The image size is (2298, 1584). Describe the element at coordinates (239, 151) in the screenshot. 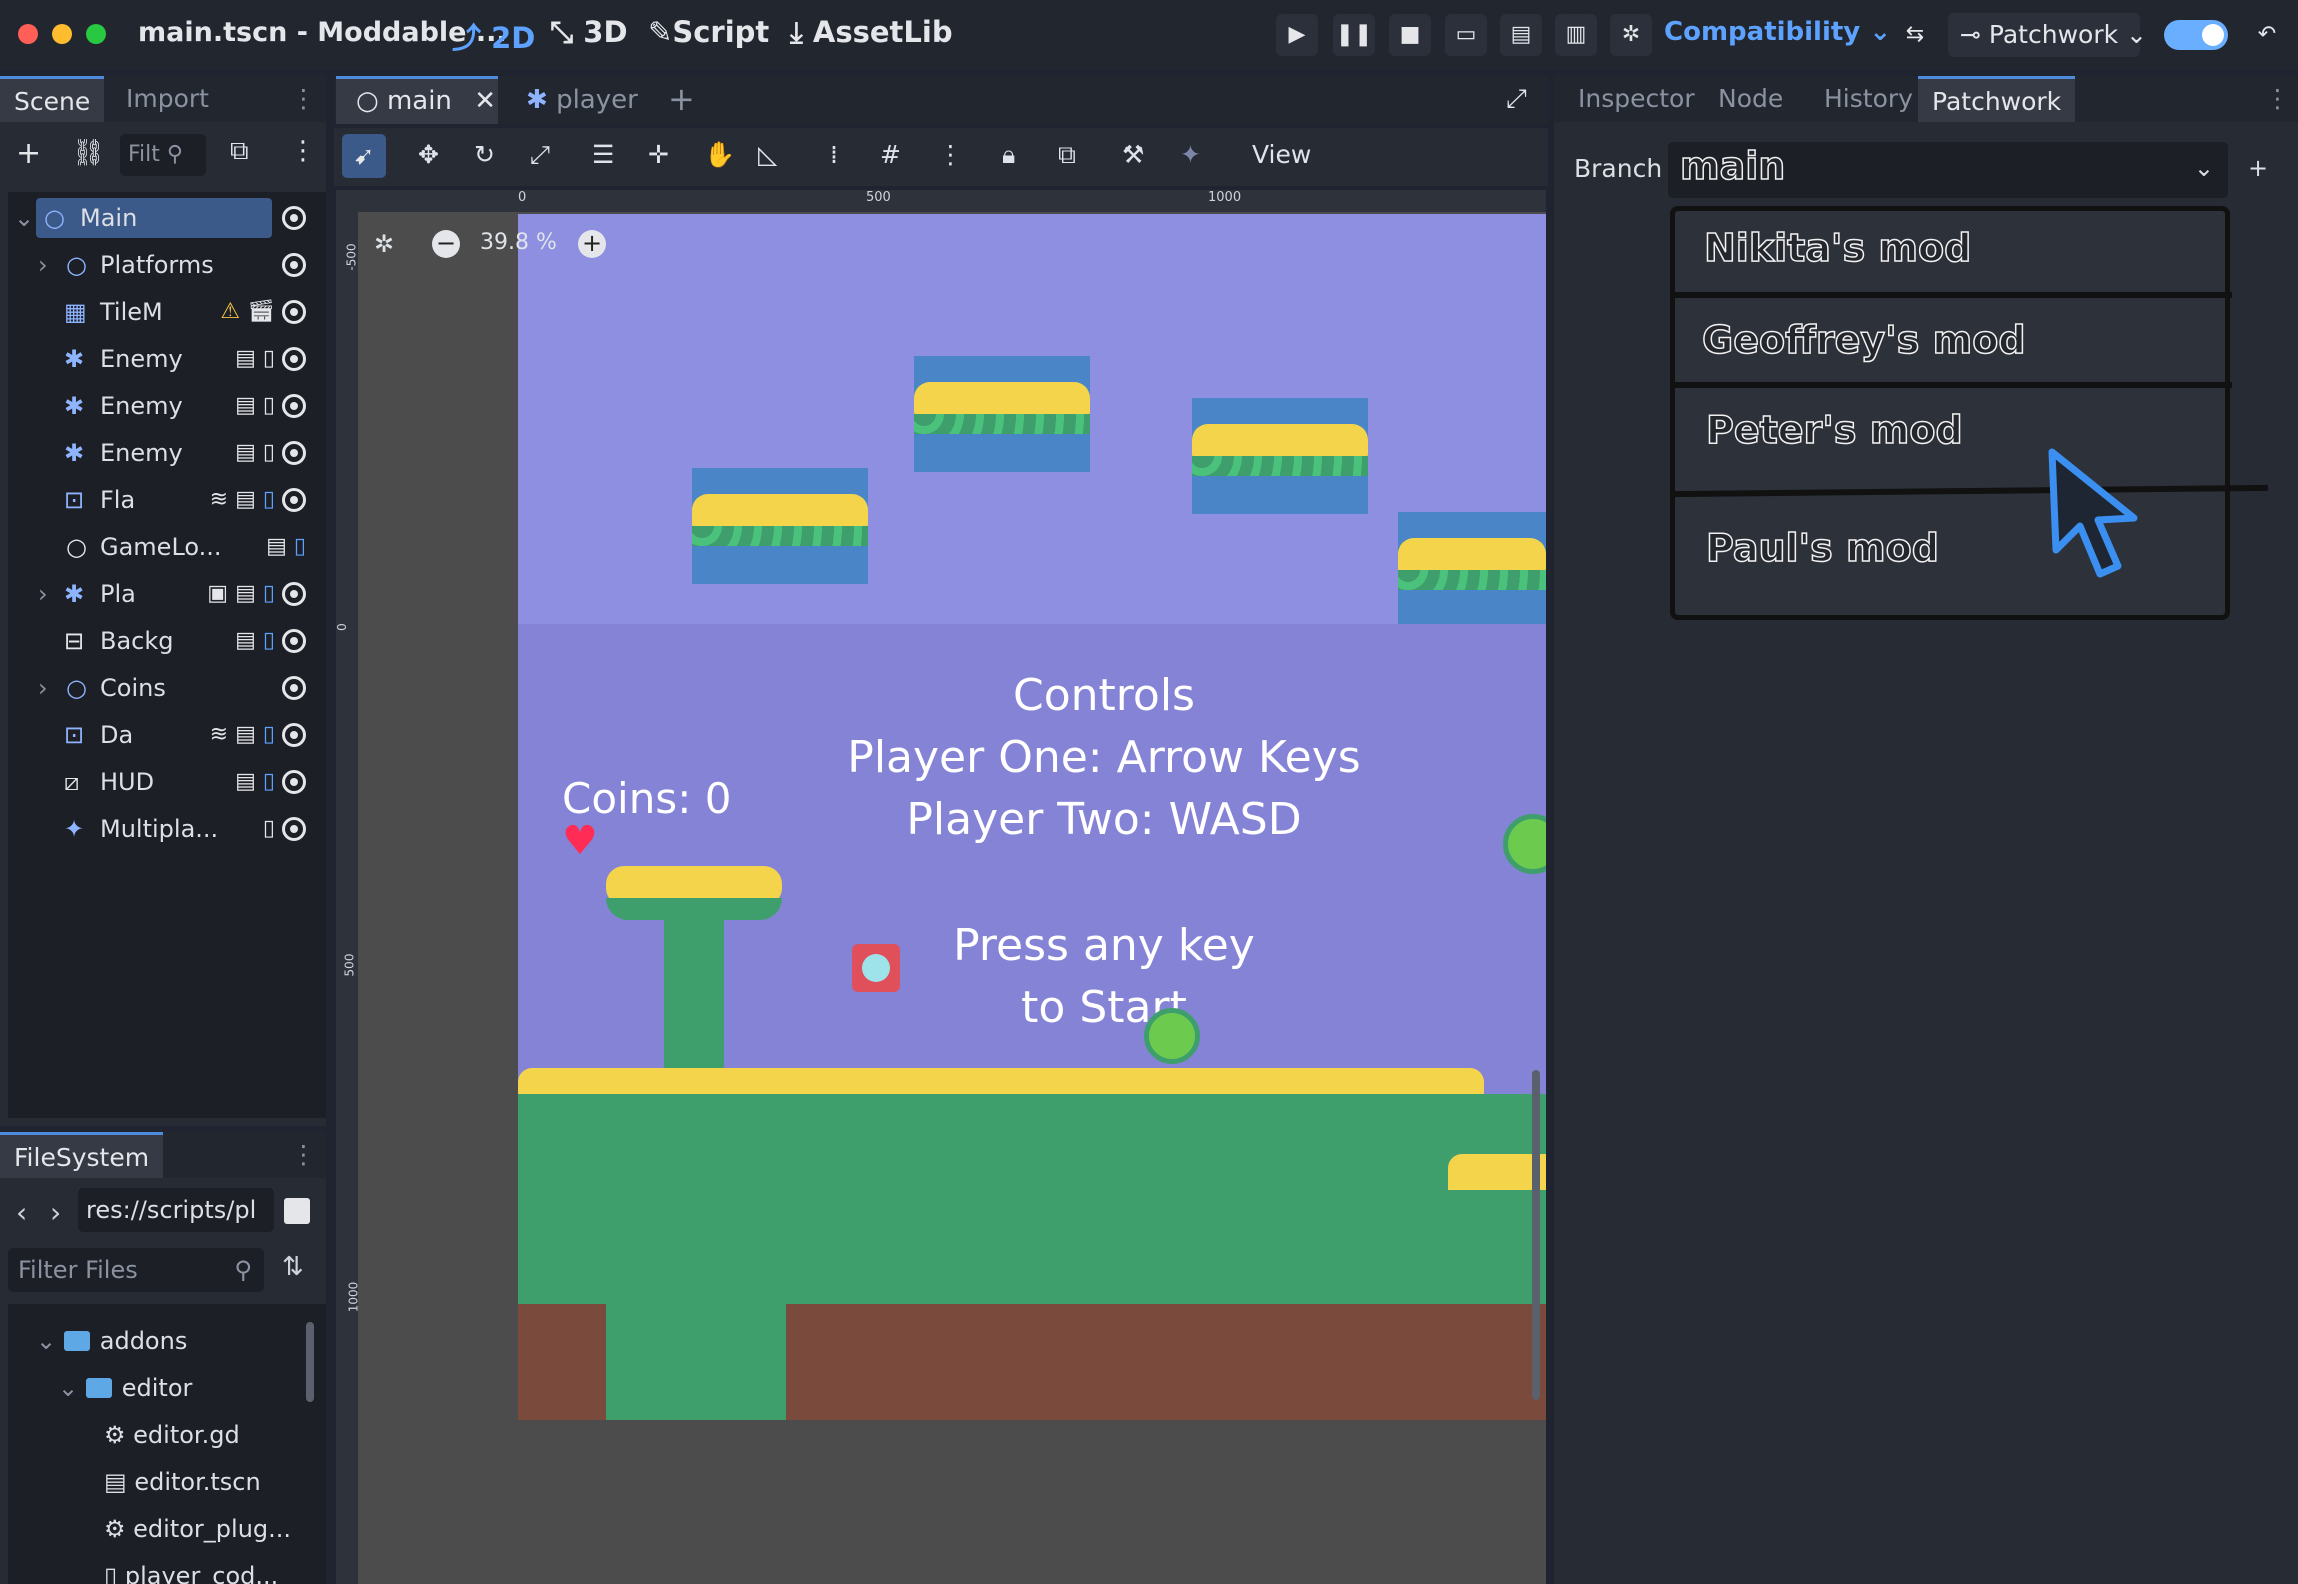

I see `instance-scene-icon: ⧉` at that location.